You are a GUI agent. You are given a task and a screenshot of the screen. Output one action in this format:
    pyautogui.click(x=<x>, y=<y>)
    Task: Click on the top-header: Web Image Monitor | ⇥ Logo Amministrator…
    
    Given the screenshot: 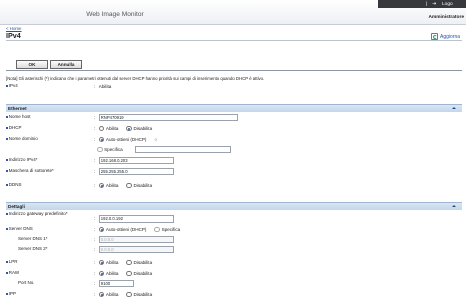 What is the action you would take?
    pyautogui.click(x=233, y=12)
    